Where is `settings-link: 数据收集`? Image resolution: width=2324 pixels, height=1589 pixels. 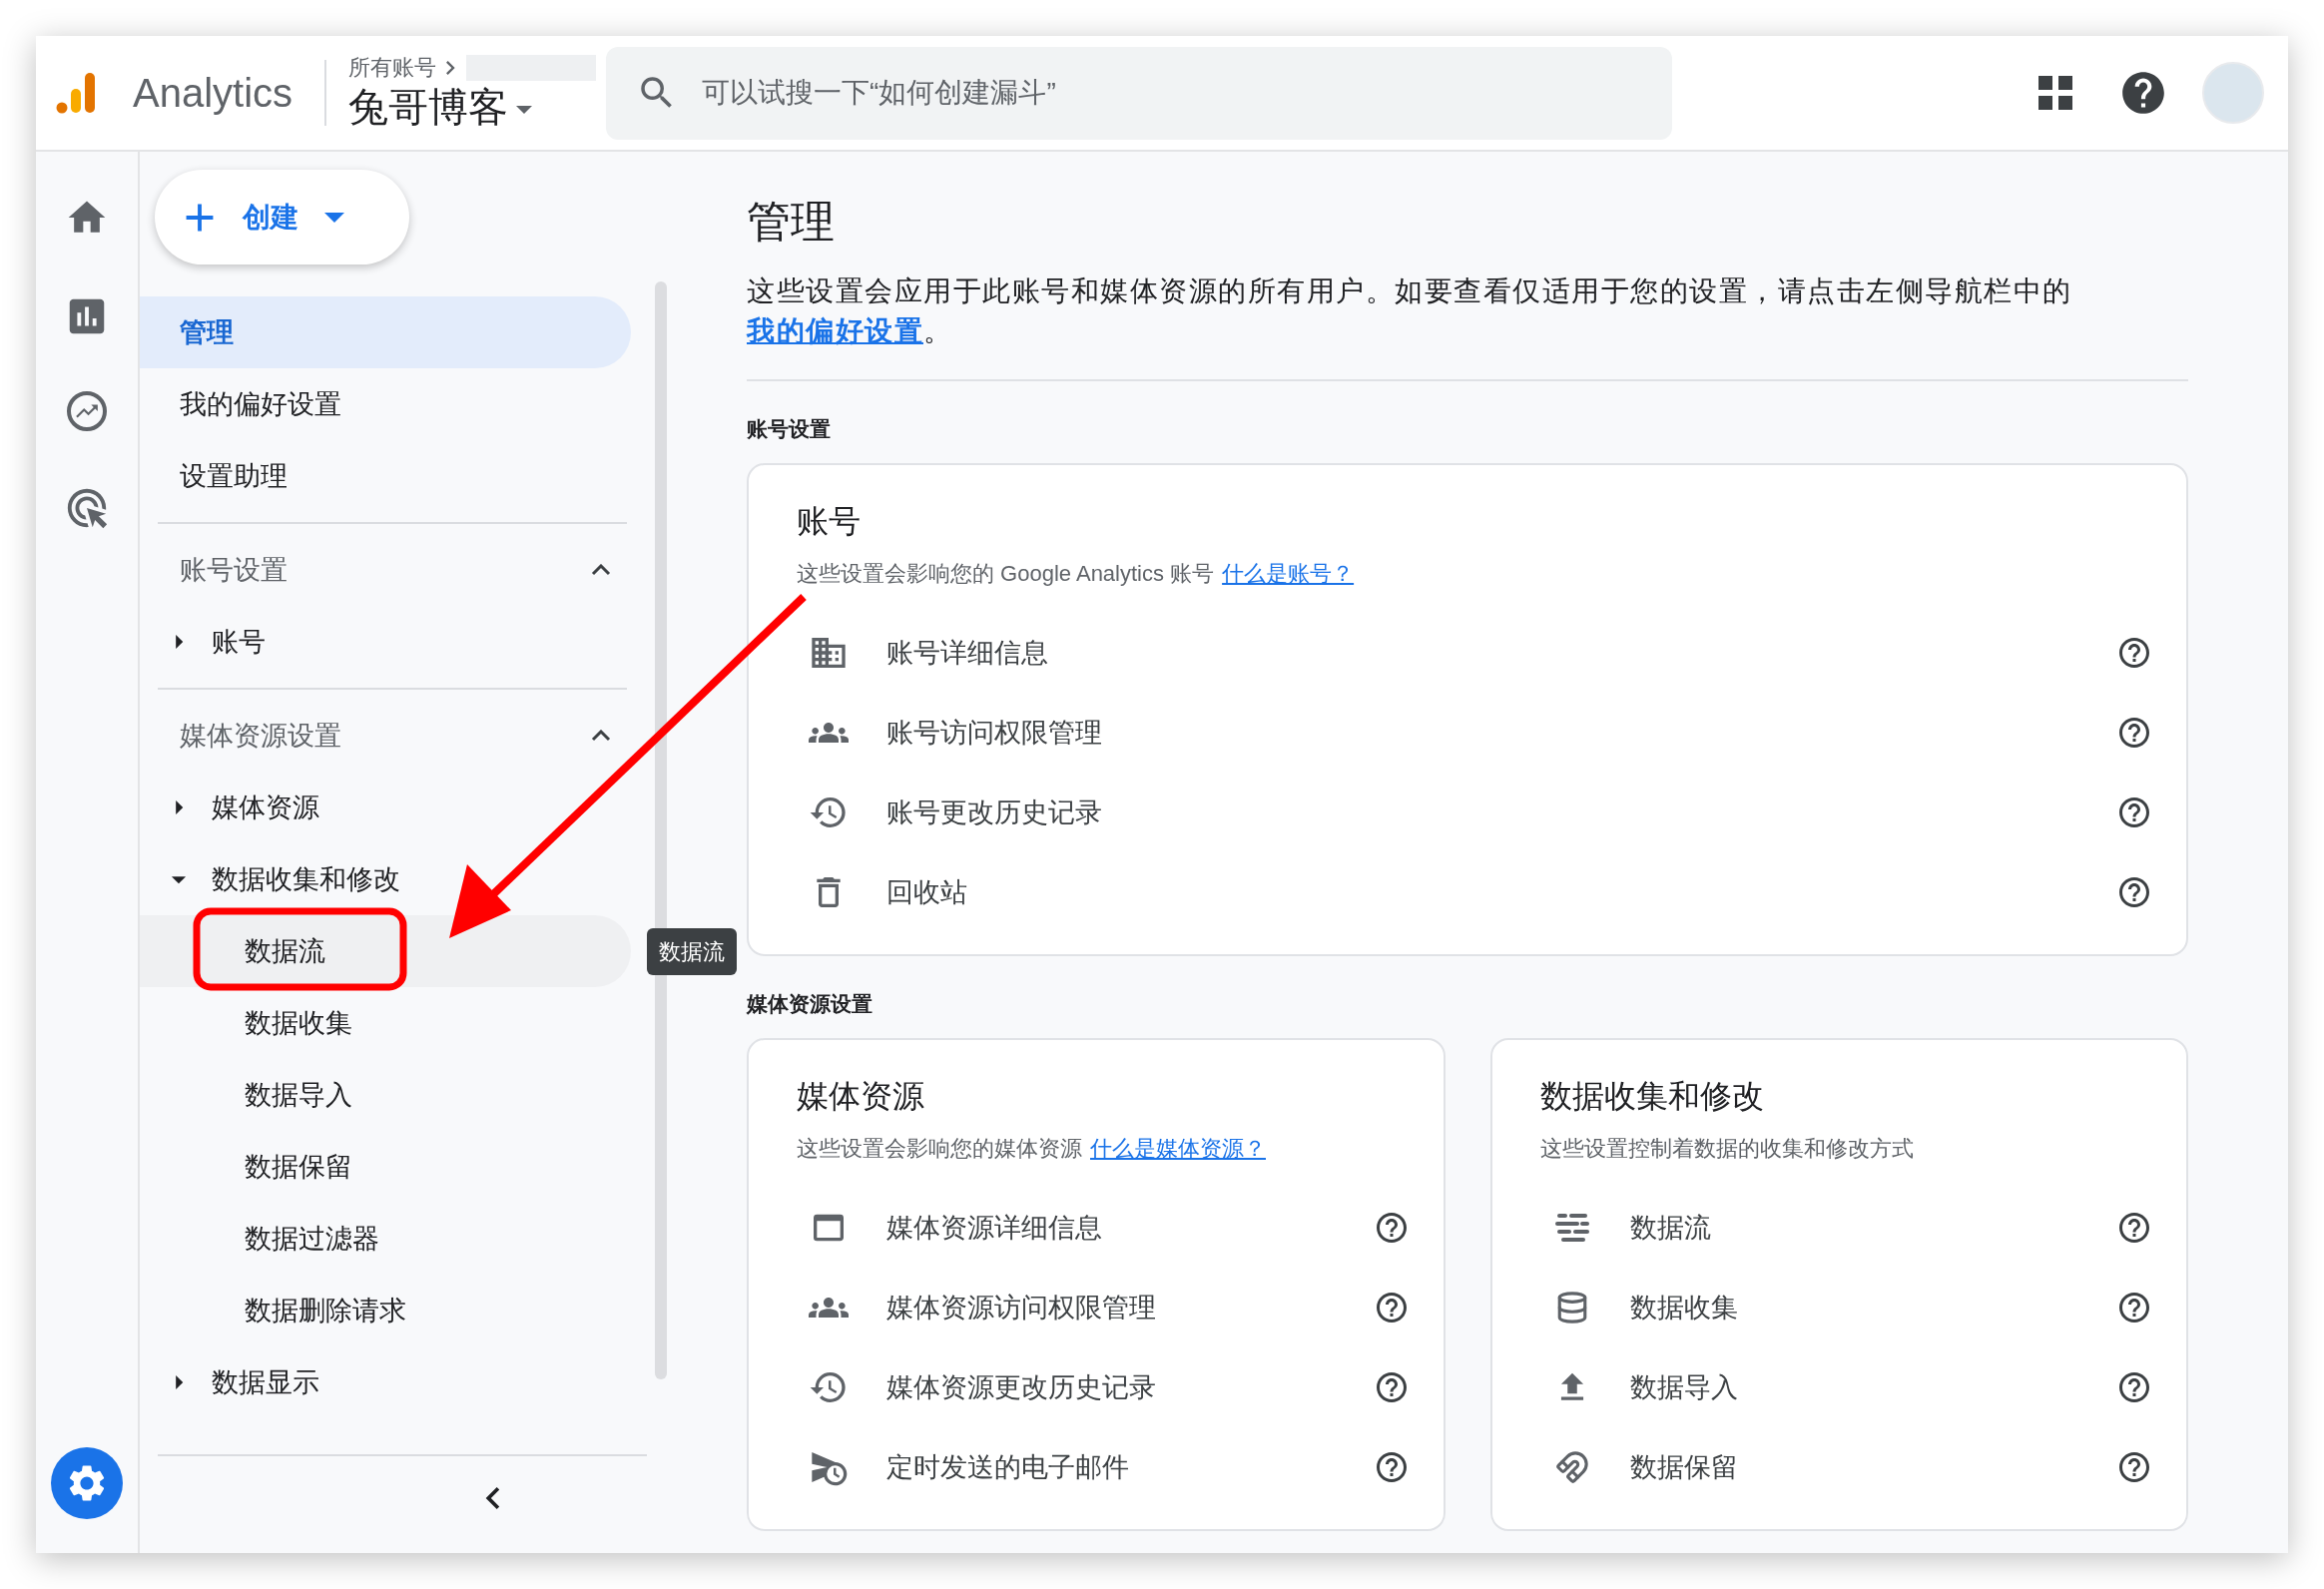
settings-link: 数据收集 is located at coordinates (1684, 1307).